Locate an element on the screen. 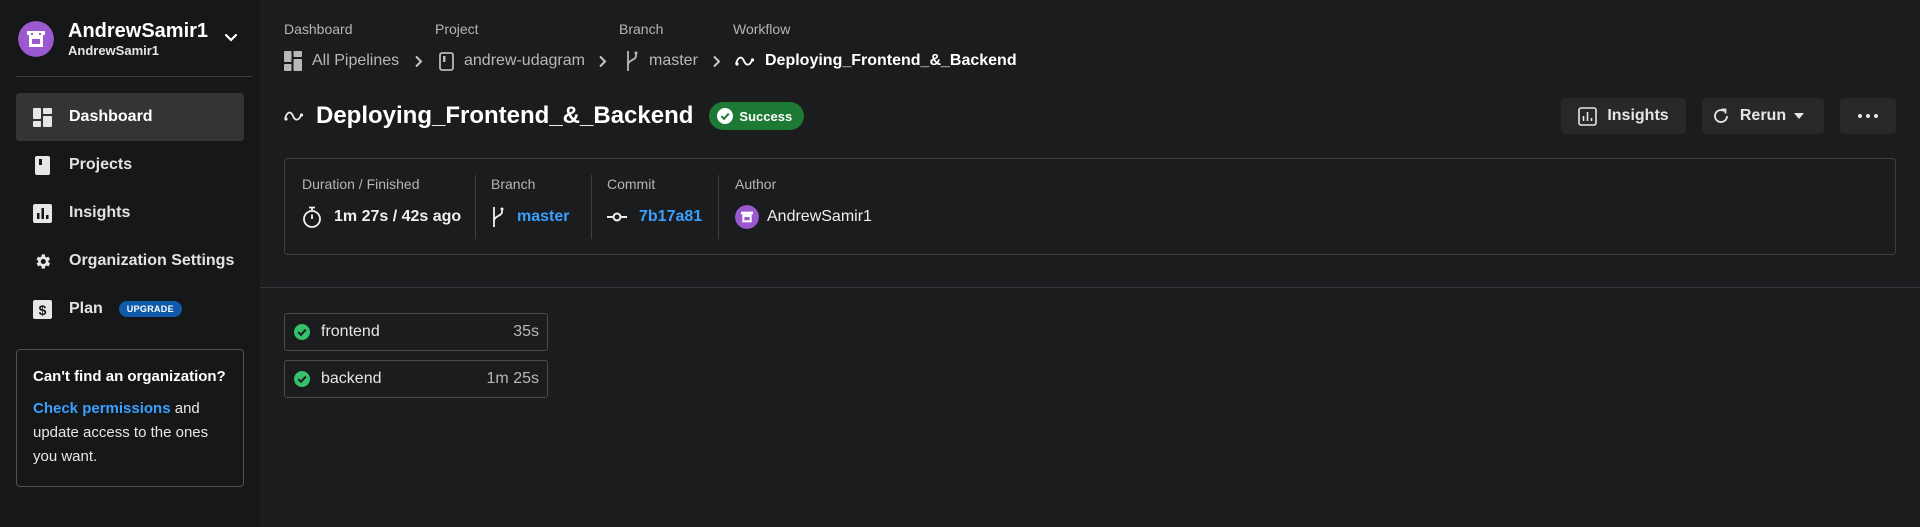 This screenshot has height=527, width=1920. duration-label: Duration / Finished is located at coordinates (361, 184).